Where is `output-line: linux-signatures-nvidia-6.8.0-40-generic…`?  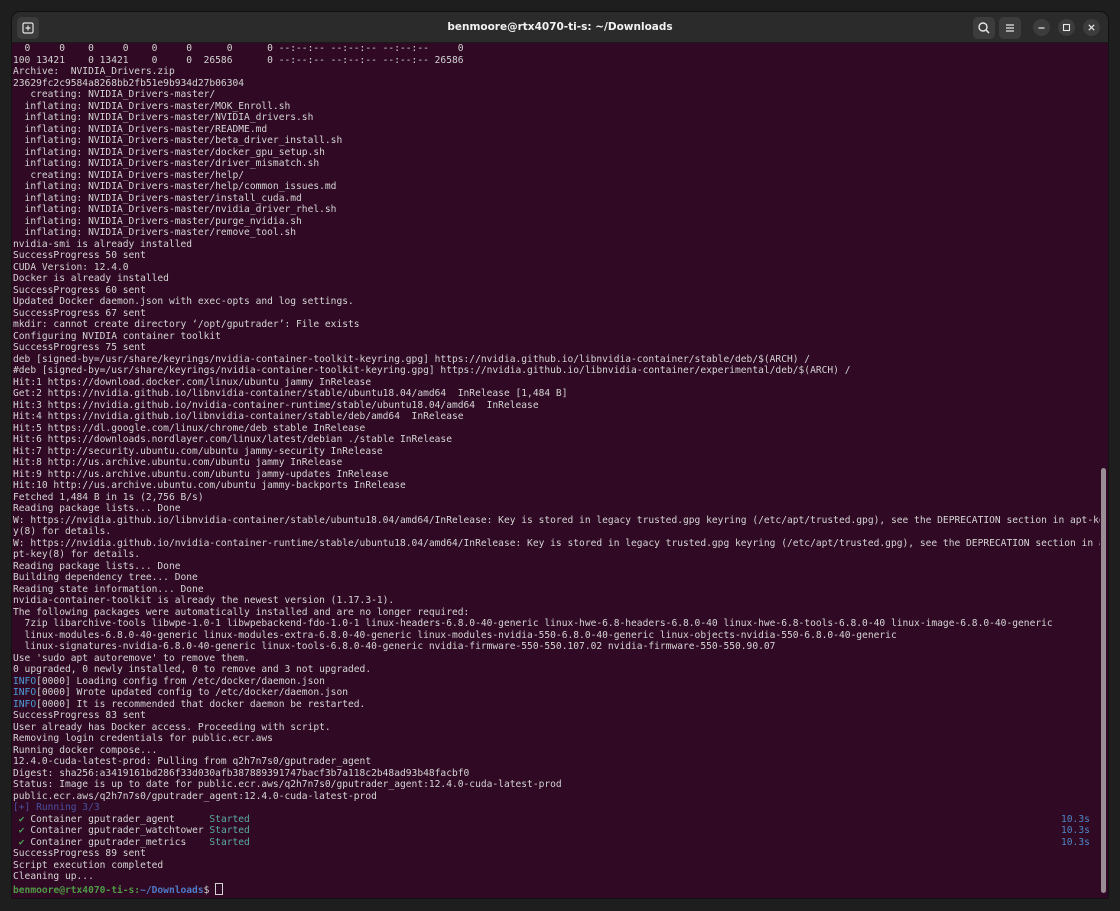
output-line: linux-signatures-nvidia-6.8.0-40-generic… is located at coordinates (394, 646).